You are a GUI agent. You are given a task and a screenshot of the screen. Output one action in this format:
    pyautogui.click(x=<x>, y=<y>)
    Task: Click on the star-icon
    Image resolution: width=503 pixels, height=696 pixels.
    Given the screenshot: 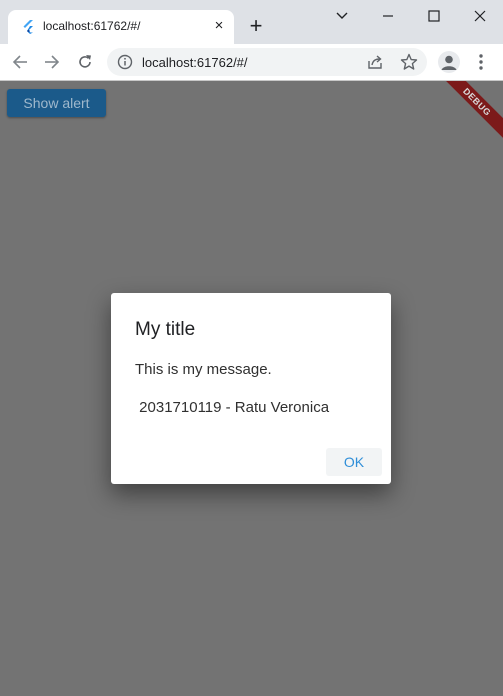 What is the action you would take?
    pyautogui.click(x=409, y=62)
    